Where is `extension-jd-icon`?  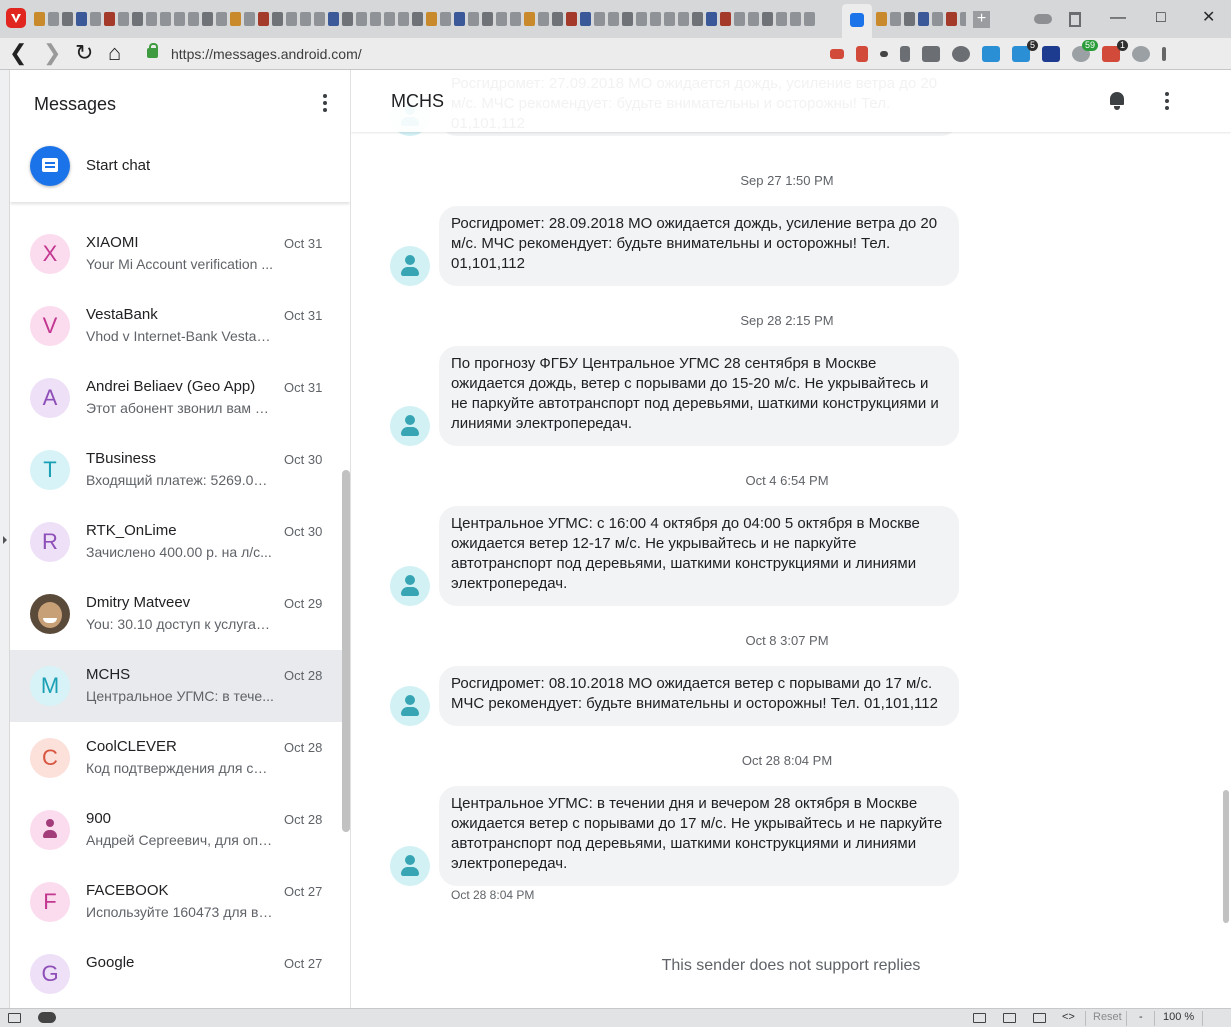 extension-jd-icon is located at coordinates (931, 54).